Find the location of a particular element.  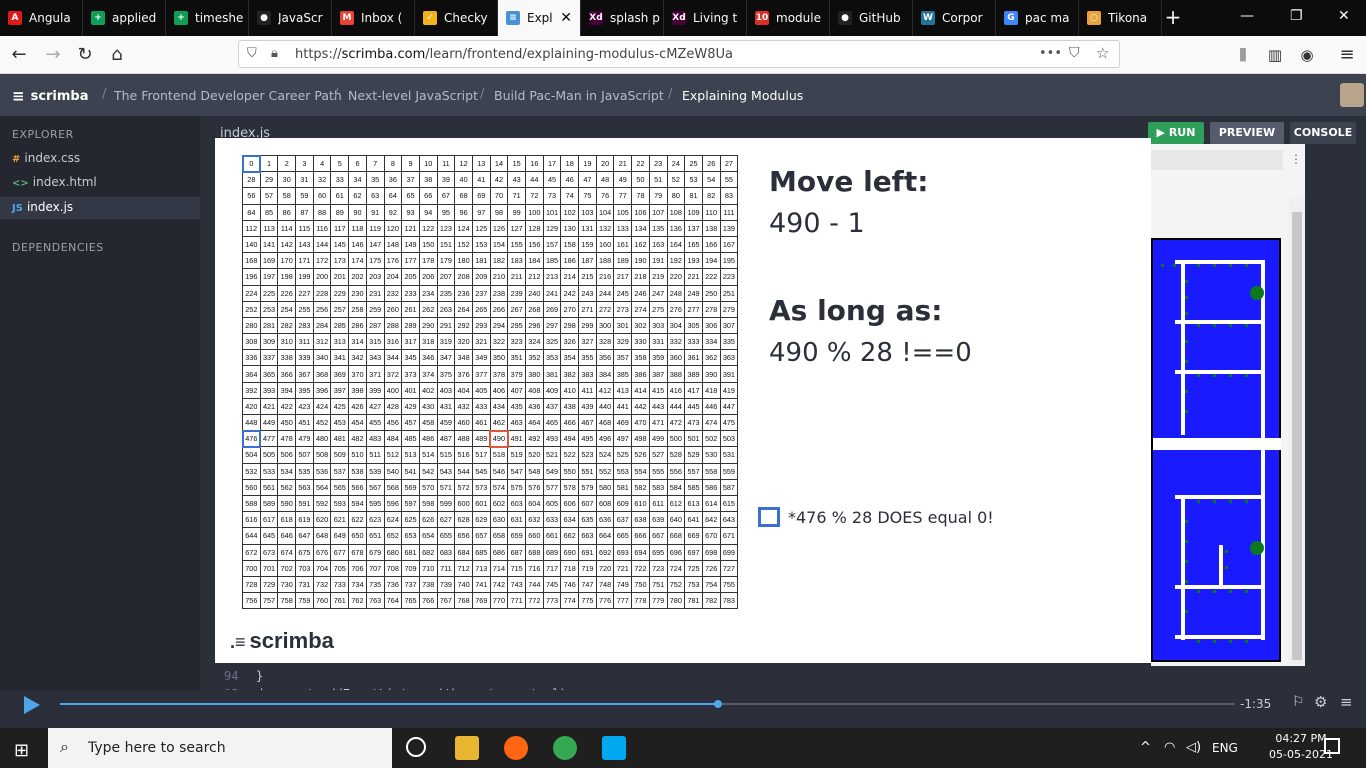

grid-cell: 333 is located at coordinates (693, 342).